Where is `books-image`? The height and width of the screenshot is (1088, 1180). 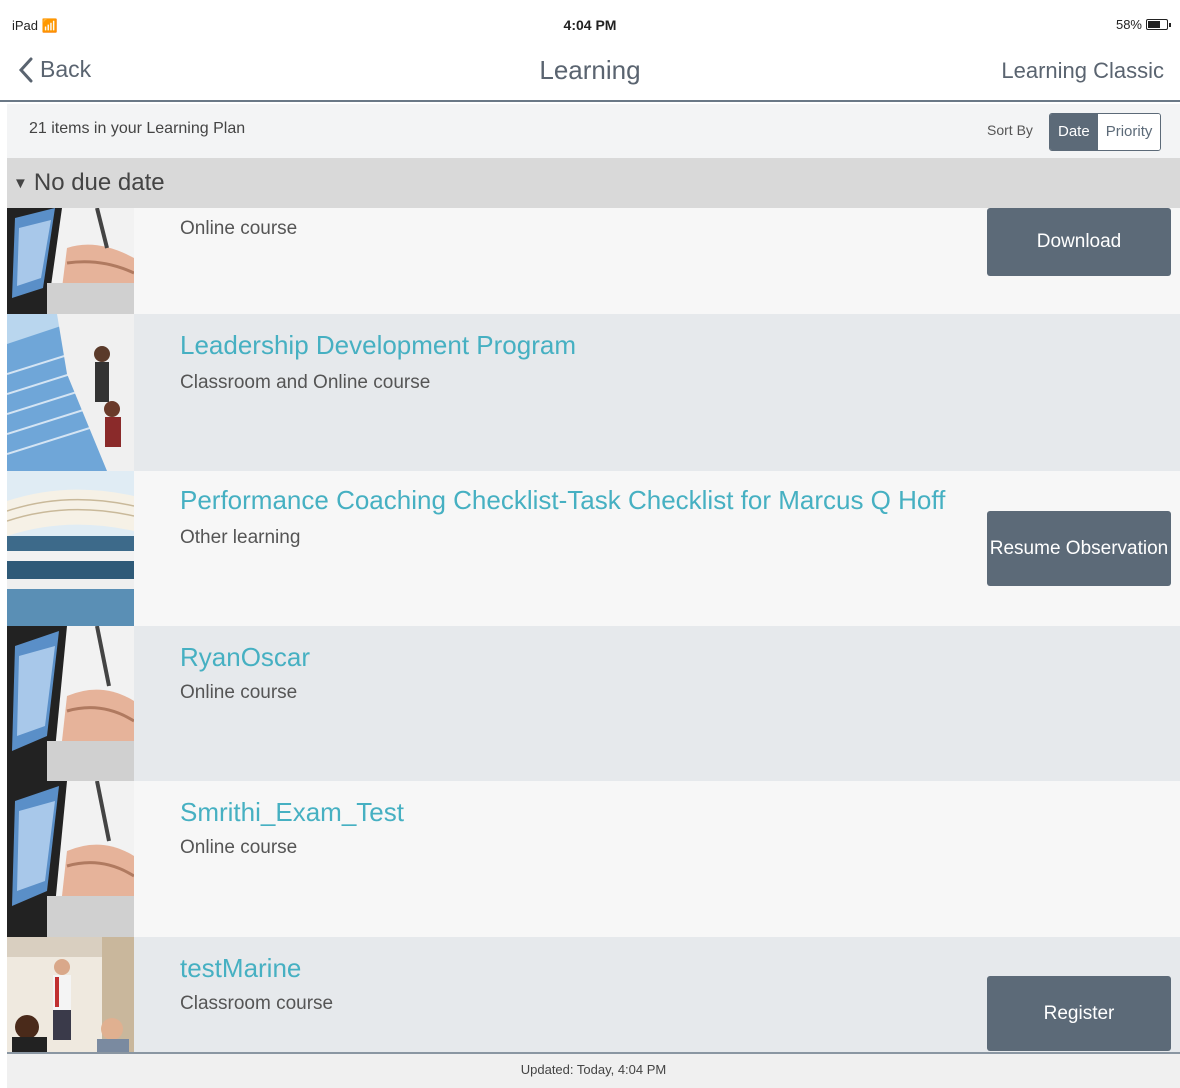 books-image is located at coordinates (70, 548).